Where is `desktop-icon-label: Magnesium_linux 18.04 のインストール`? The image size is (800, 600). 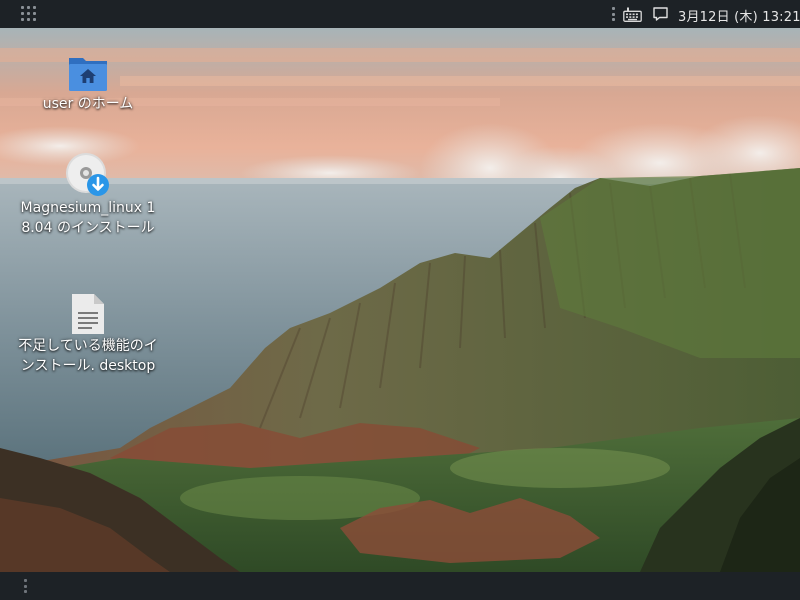 desktop-icon-label: Magnesium_linux 18.04 のインストール is located at coordinates (88, 218).